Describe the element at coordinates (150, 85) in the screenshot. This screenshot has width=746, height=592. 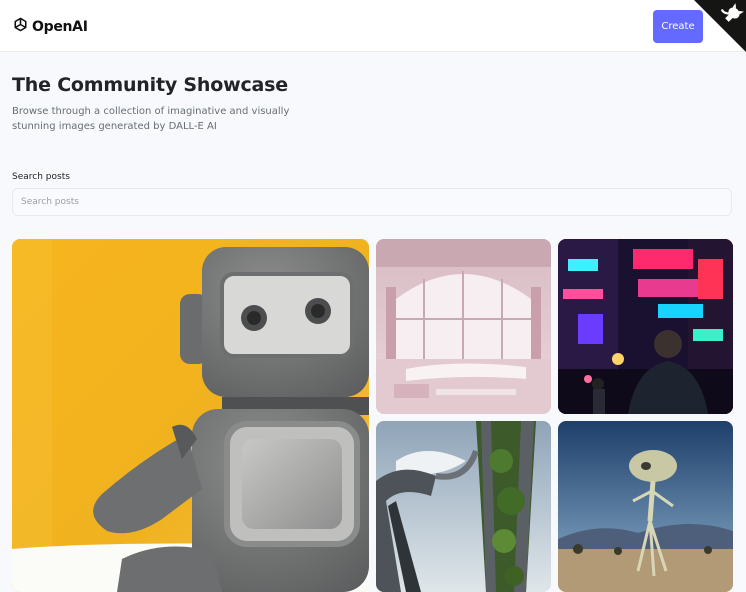
I see `page-title: The Community Showcase` at that location.